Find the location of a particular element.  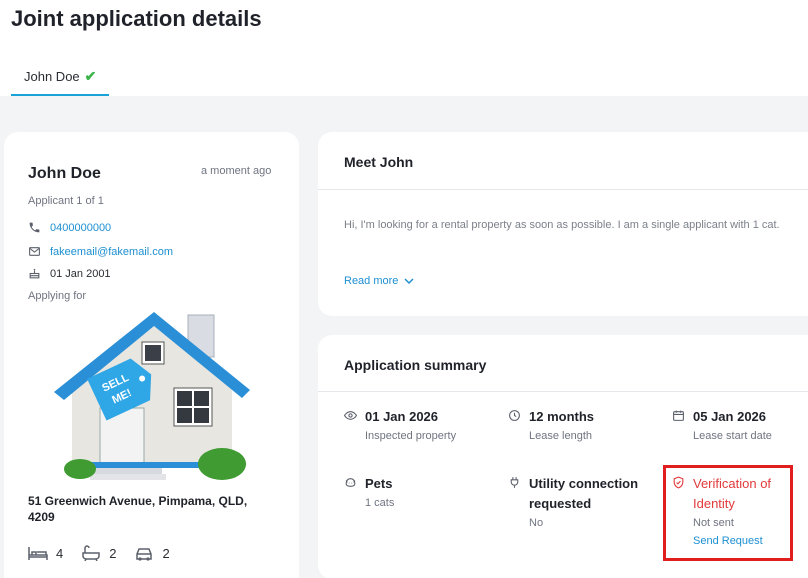

applying-for-label: Applying for is located at coordinates (57, 296).